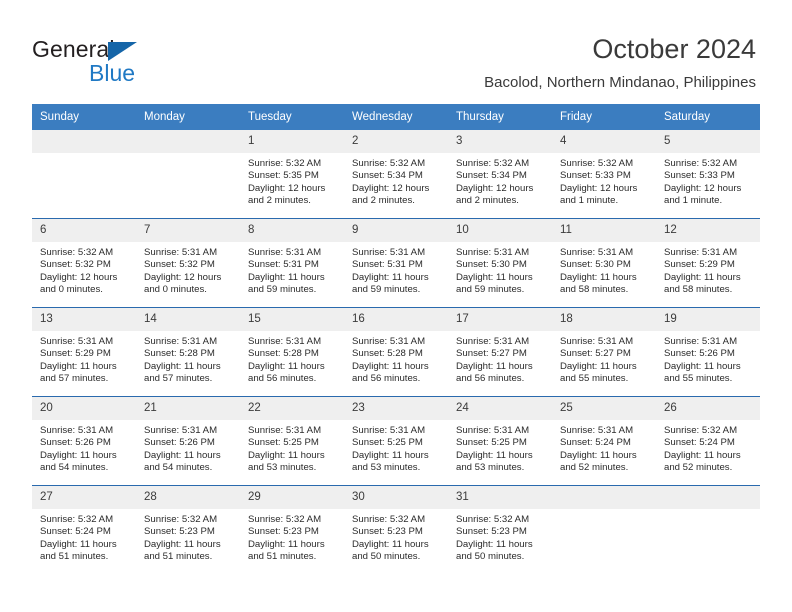 The image size is (792, 612). I want to click on day-daylight-text: and 58 minutes., so click(698, 290).